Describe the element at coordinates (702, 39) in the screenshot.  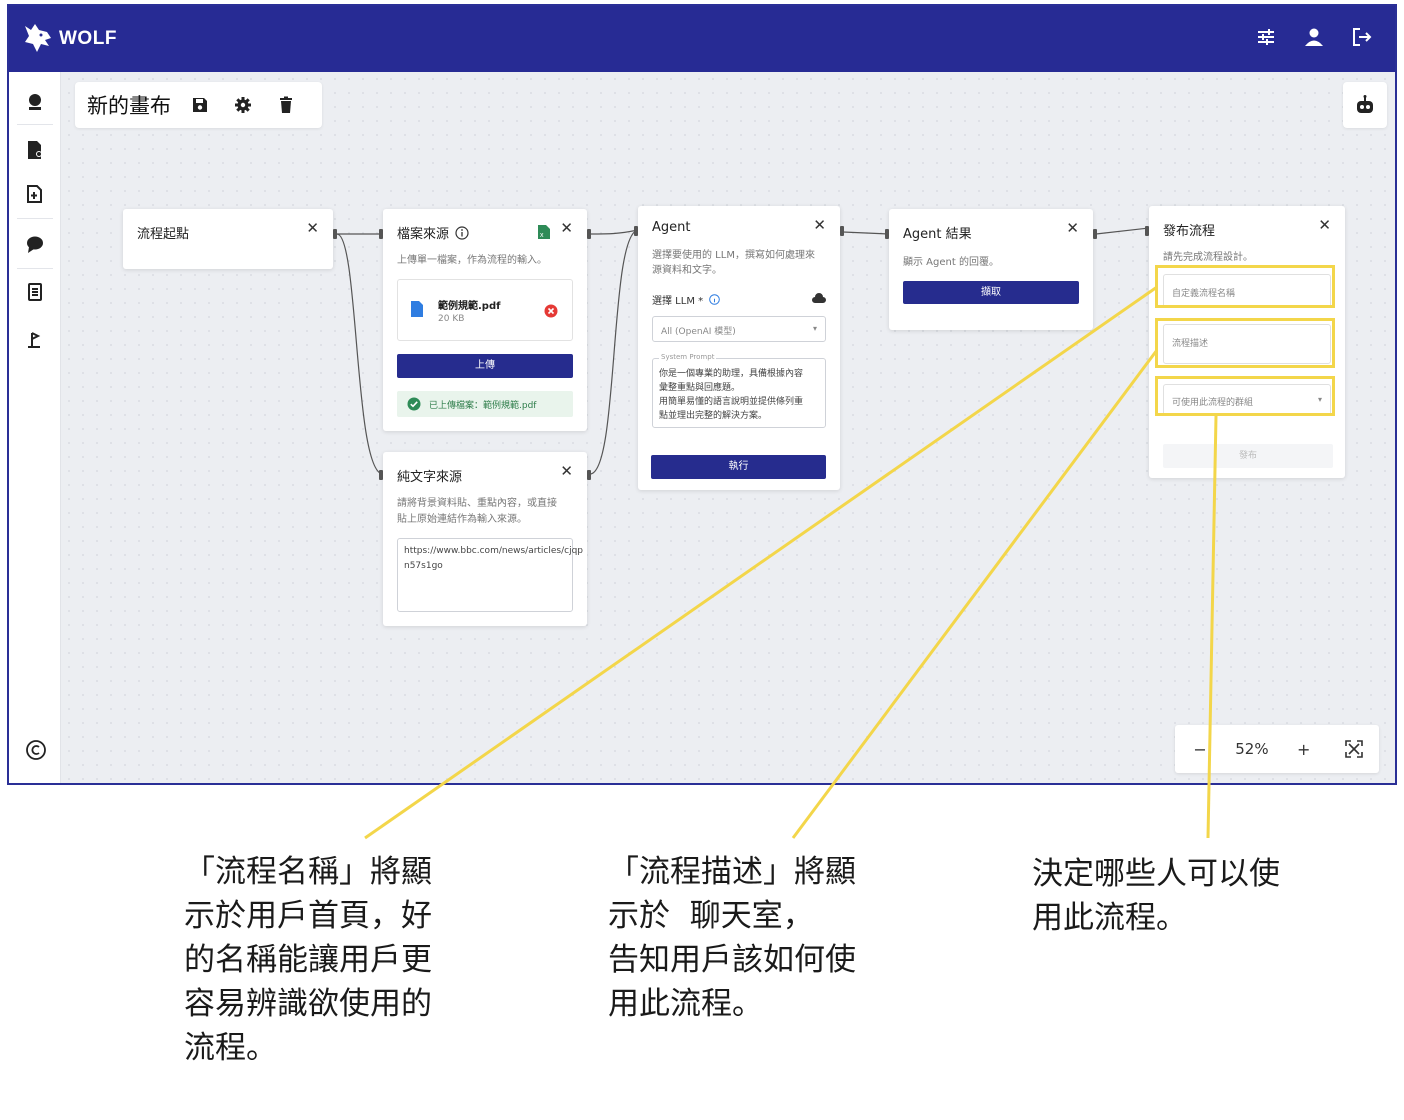
I see `top-bar: WOLF` at that location.